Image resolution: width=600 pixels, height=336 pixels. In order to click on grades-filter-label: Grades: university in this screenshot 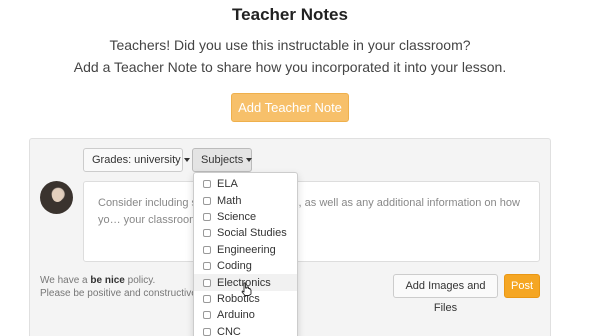, I will do `click(136, 160)`.